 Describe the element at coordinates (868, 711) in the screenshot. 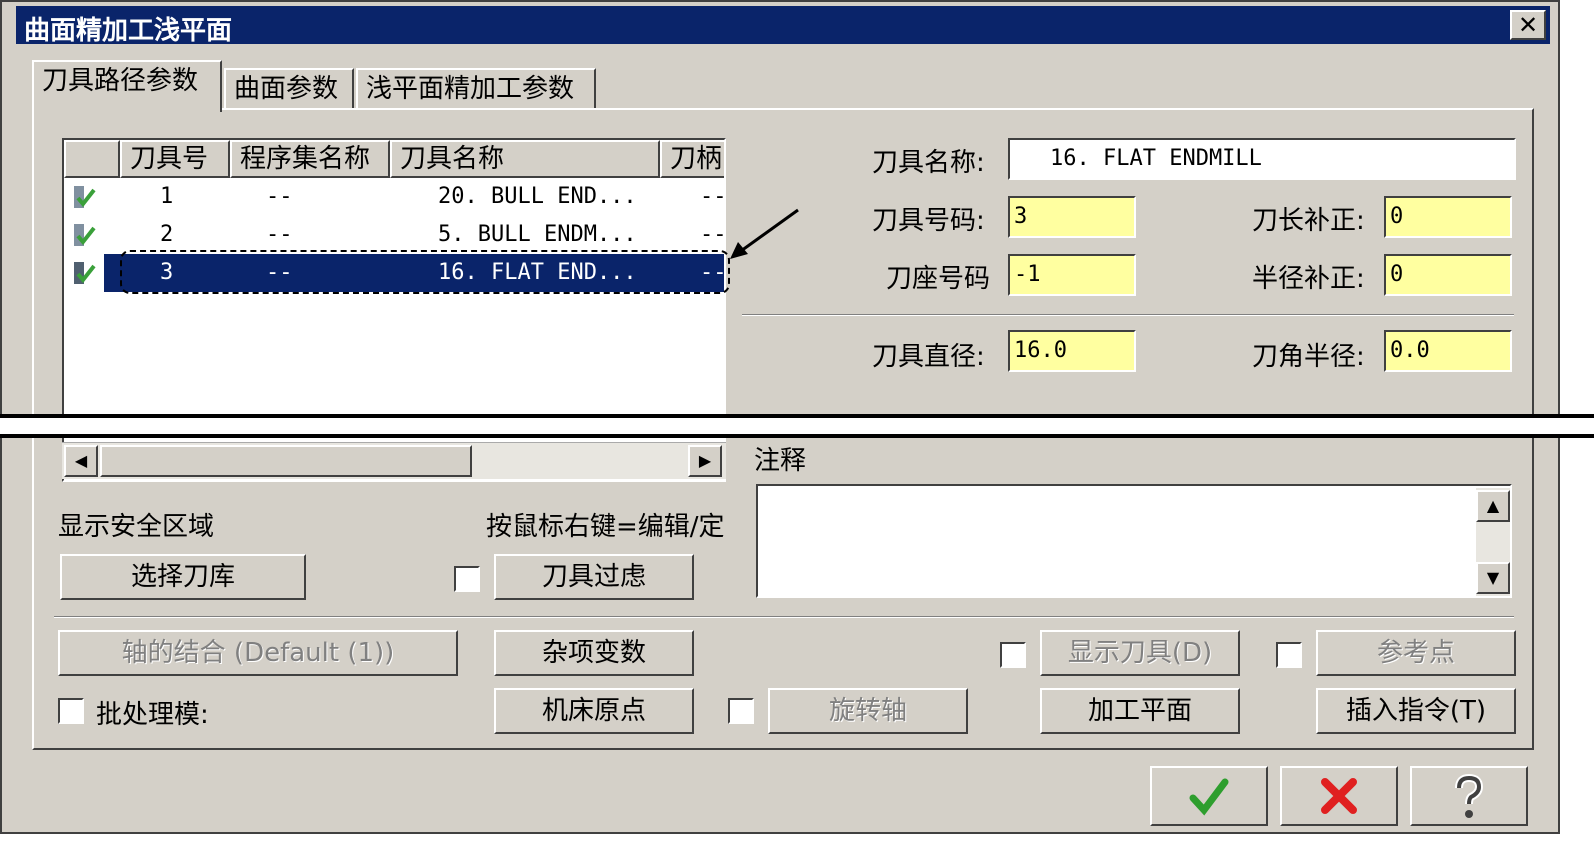

I see `rotary-axis-button: 旋转轴` at that location.